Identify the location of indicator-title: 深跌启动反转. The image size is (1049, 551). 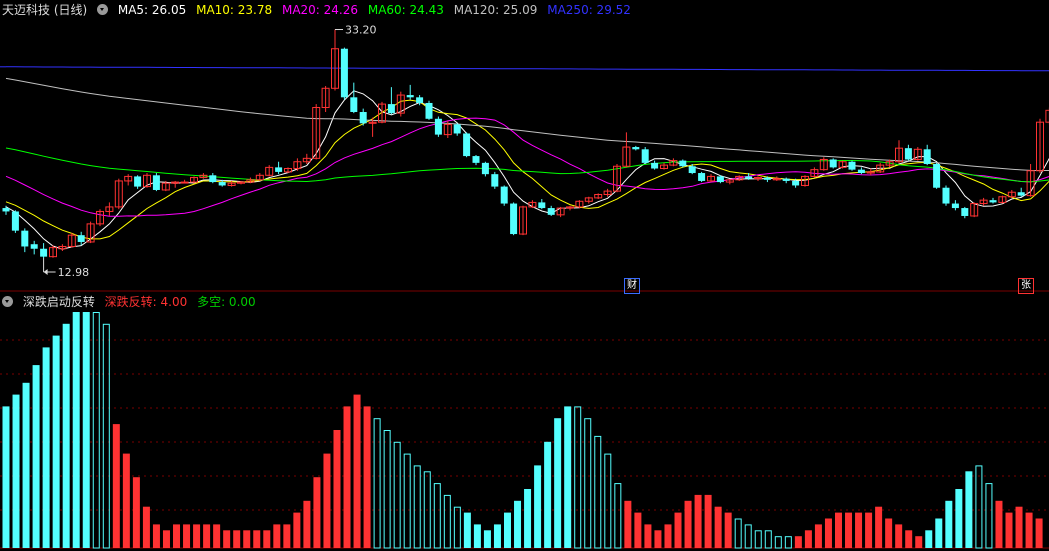
(59, 302).